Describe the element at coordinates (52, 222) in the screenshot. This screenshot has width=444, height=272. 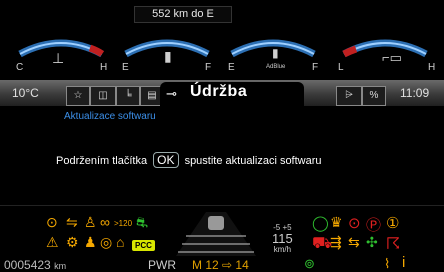
I see `tire-pressure-icon: ⊙` at that location.